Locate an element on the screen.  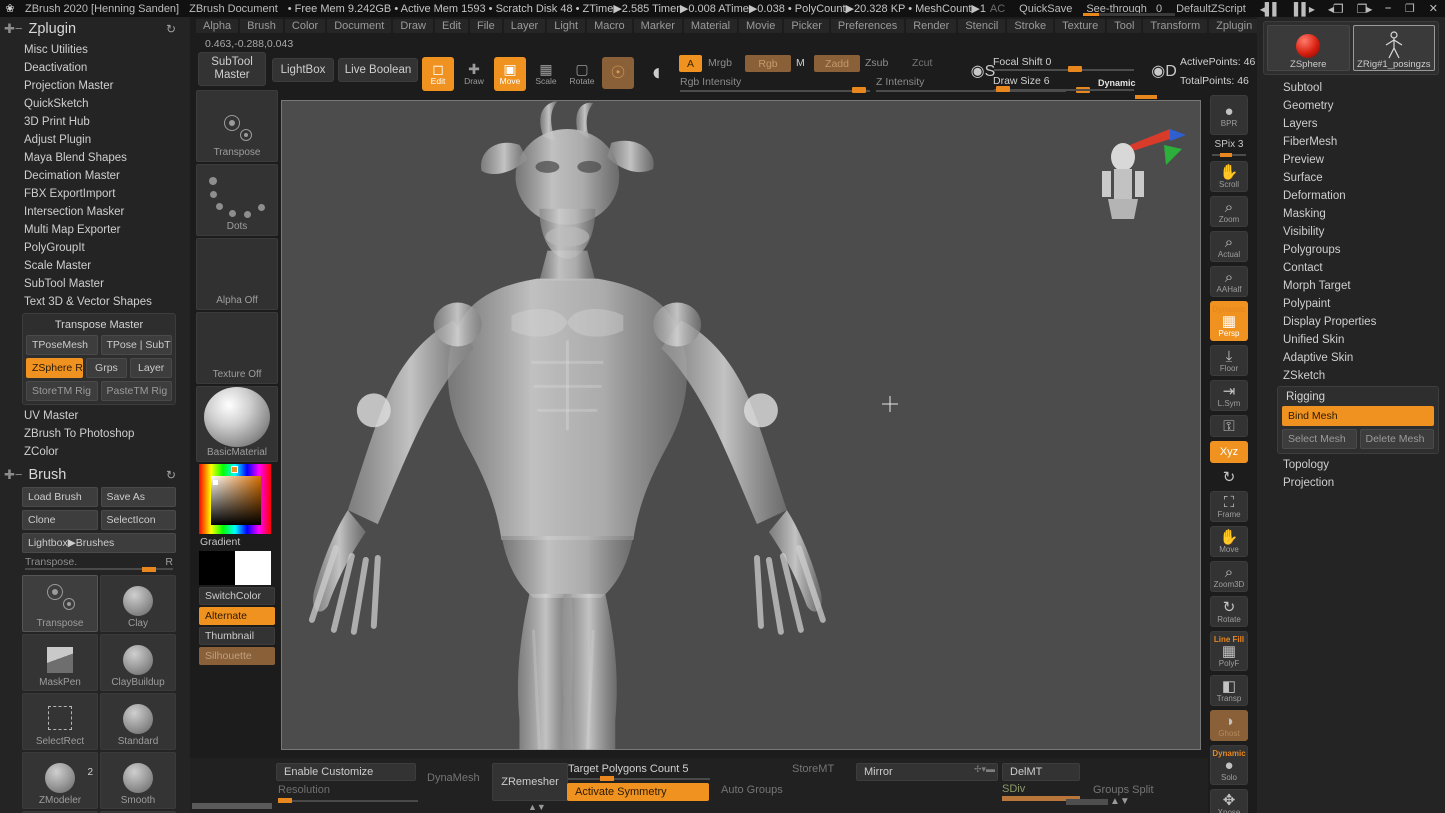
menu-color: Color is located at coordinates (305, 25).